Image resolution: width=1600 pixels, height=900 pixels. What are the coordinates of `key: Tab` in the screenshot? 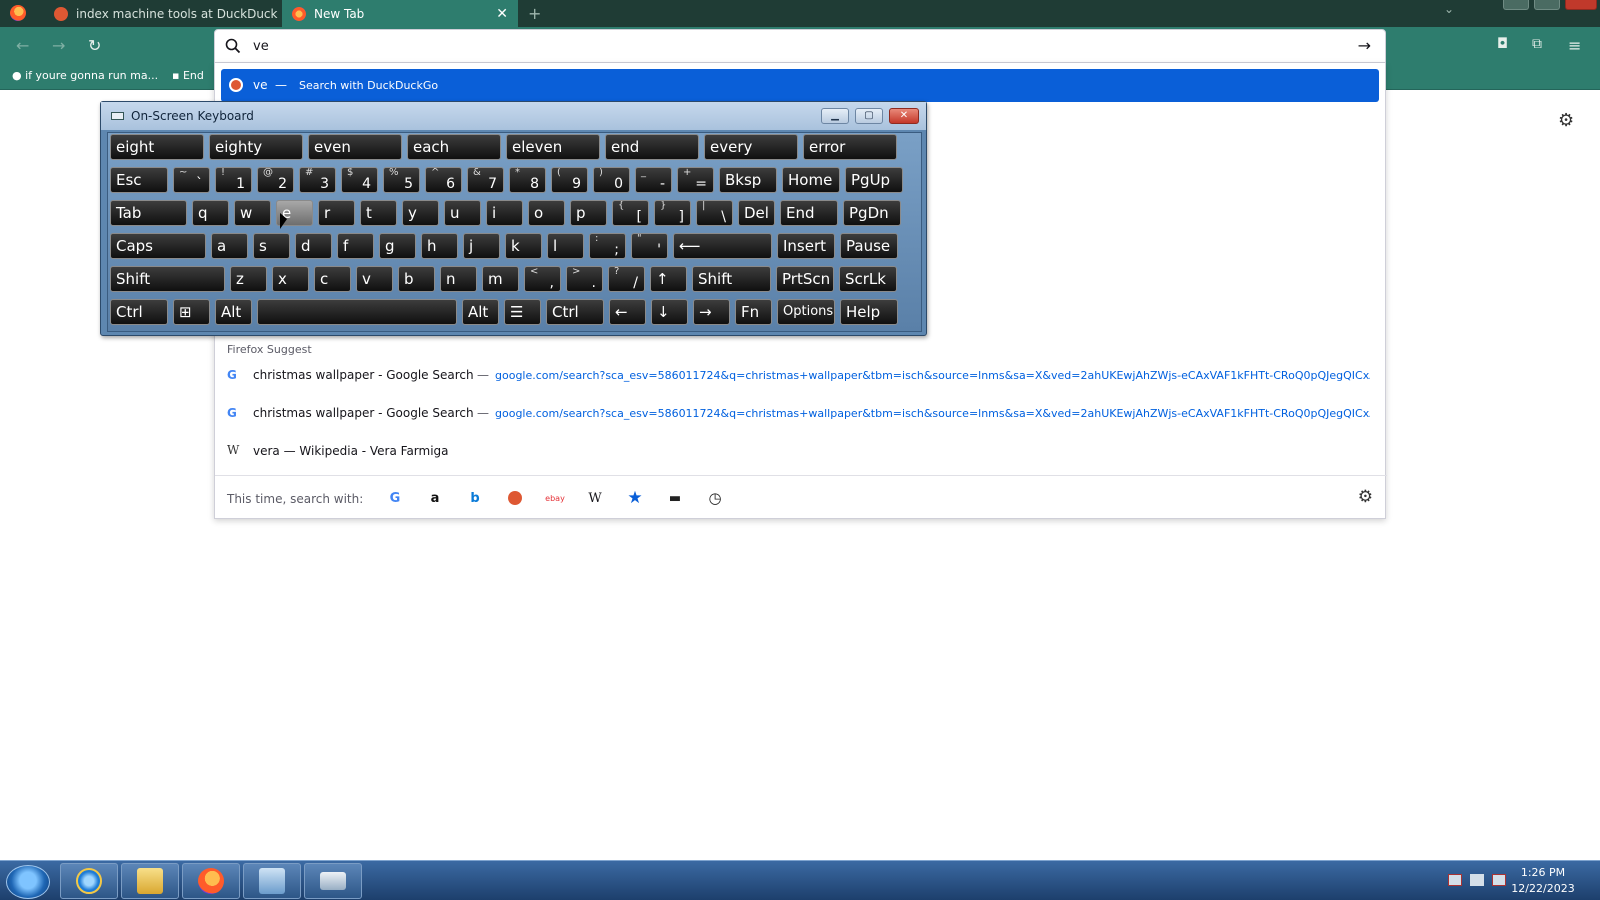 It's located at (148, 213).